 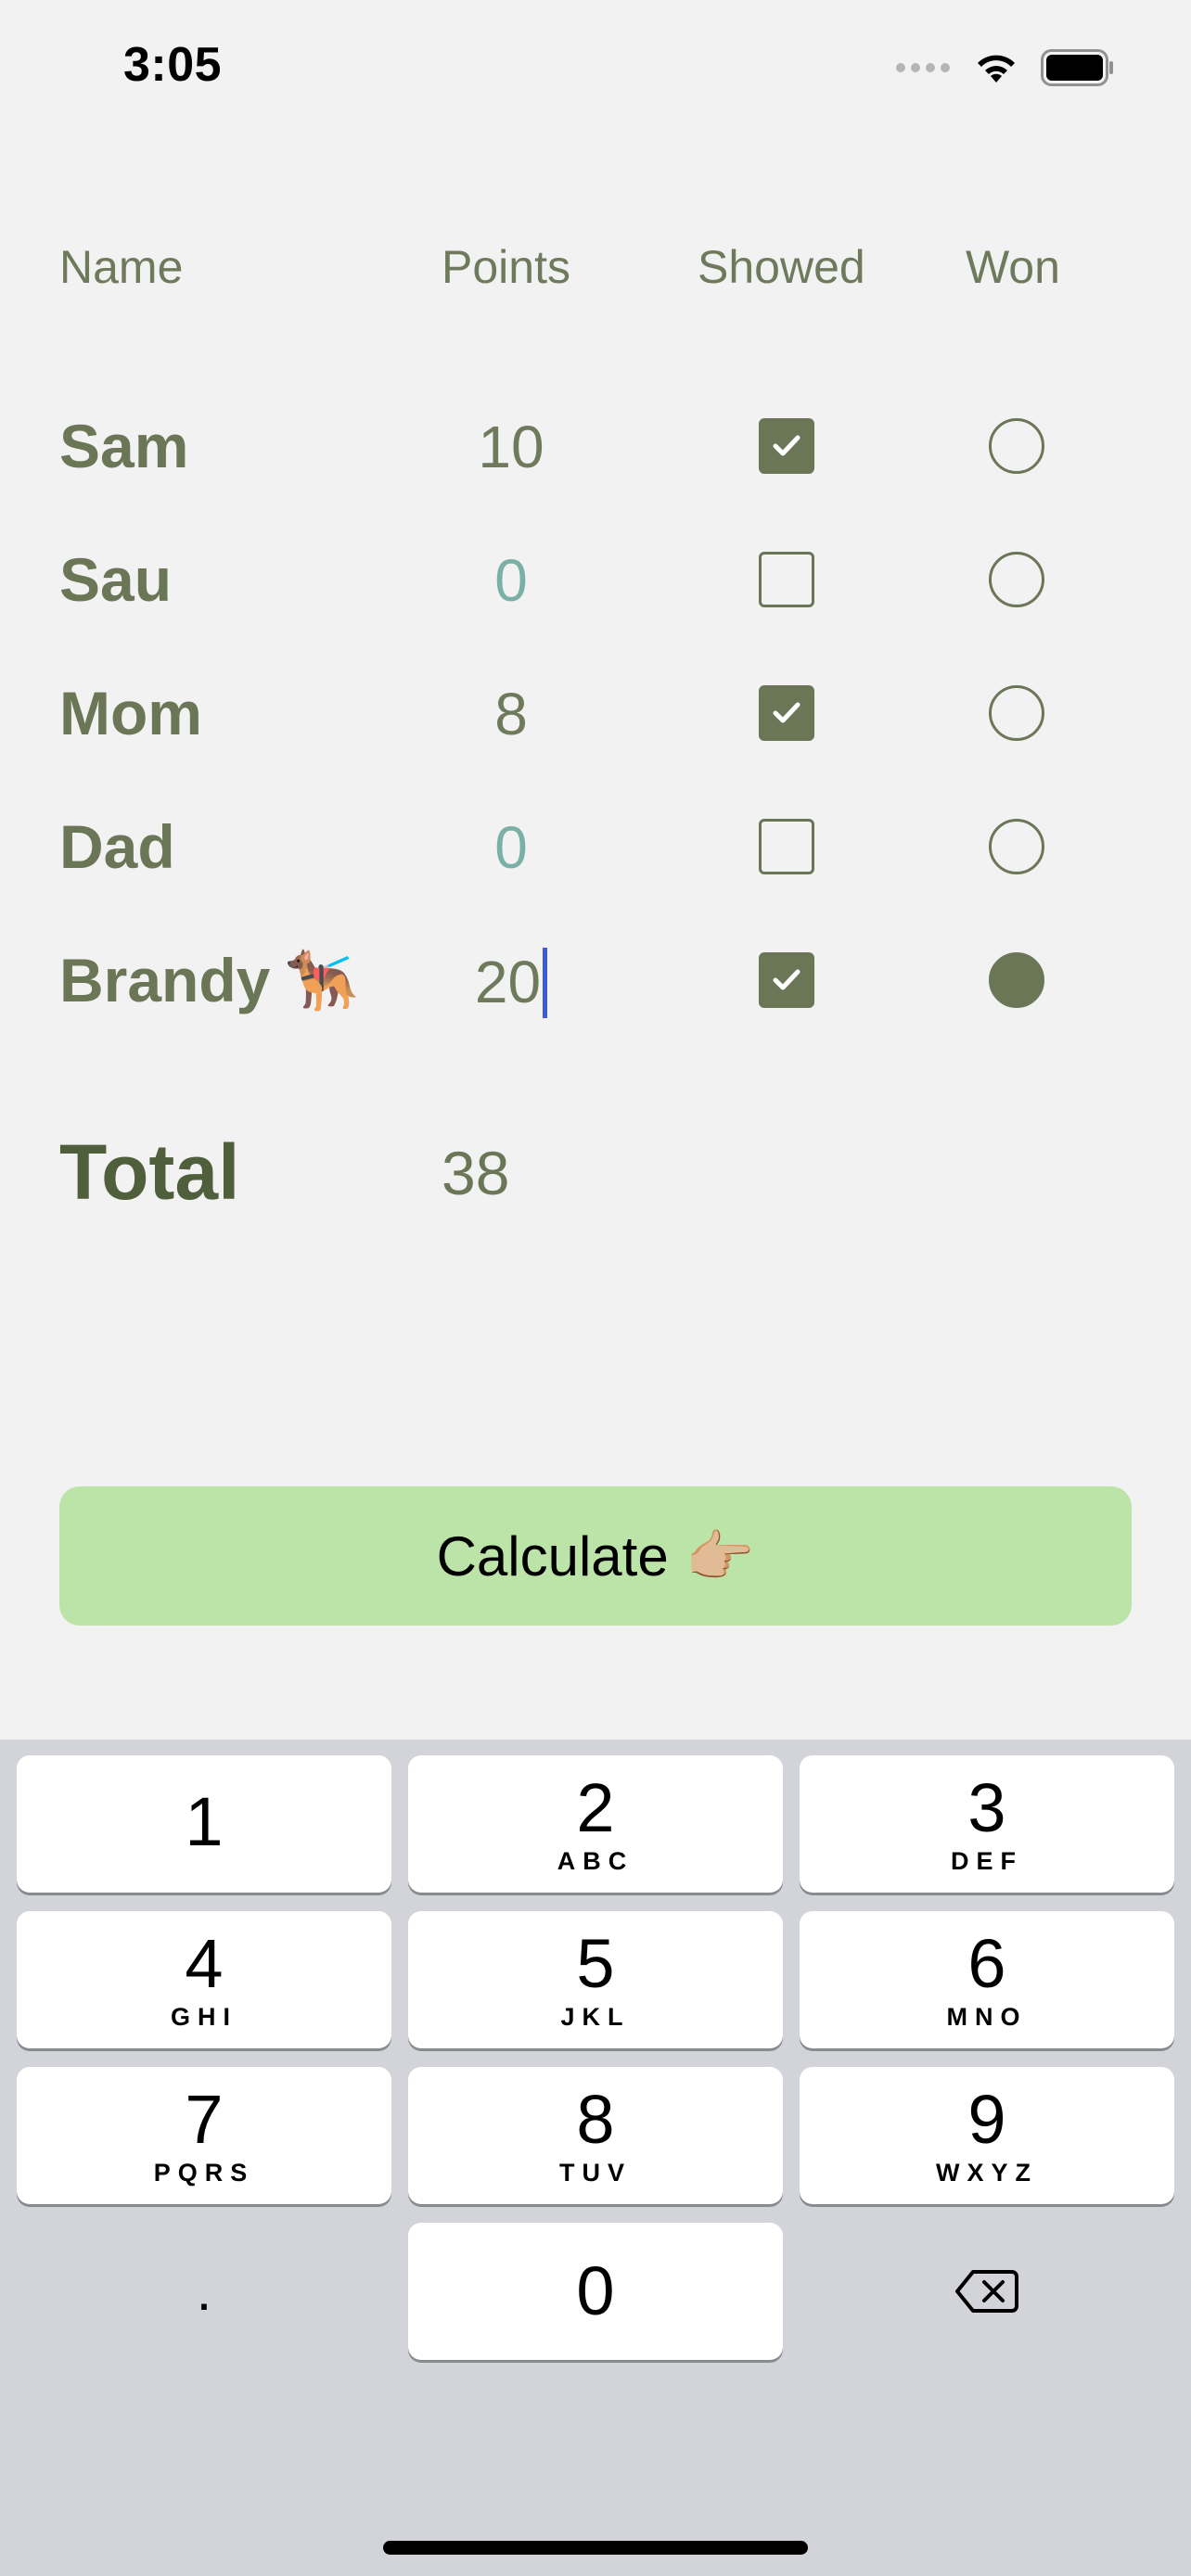 I want to click on home-indicator, so click(x=595, y=2548).